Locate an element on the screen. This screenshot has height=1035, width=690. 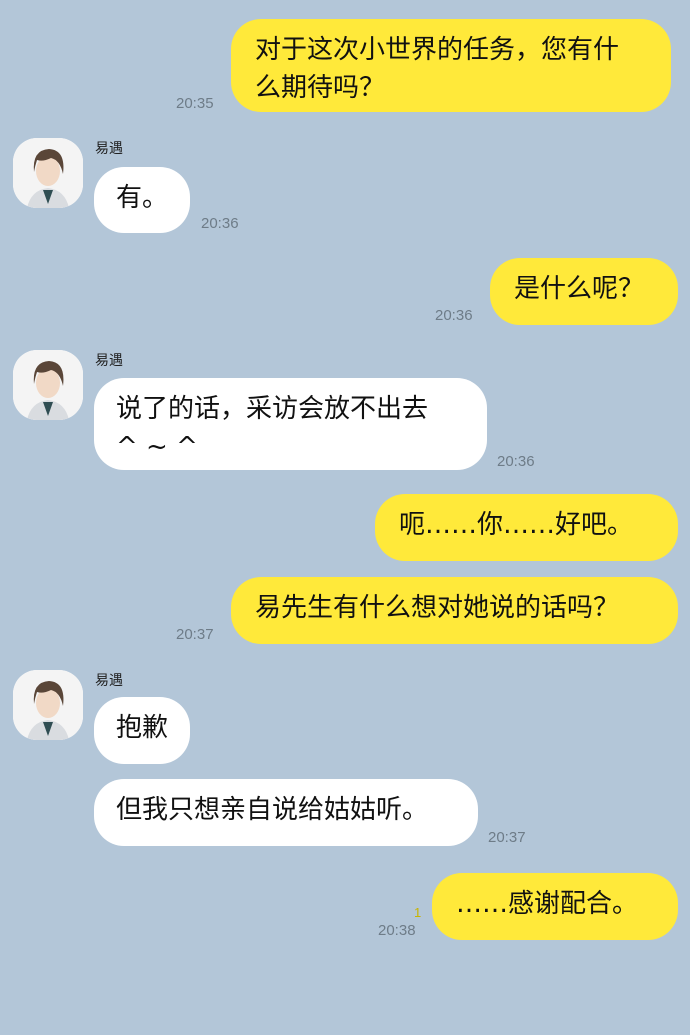
message-bubble-outgoing: 对于这次小世界的任务，您有什 么期待吗？ is located at coordinates (451, 65).